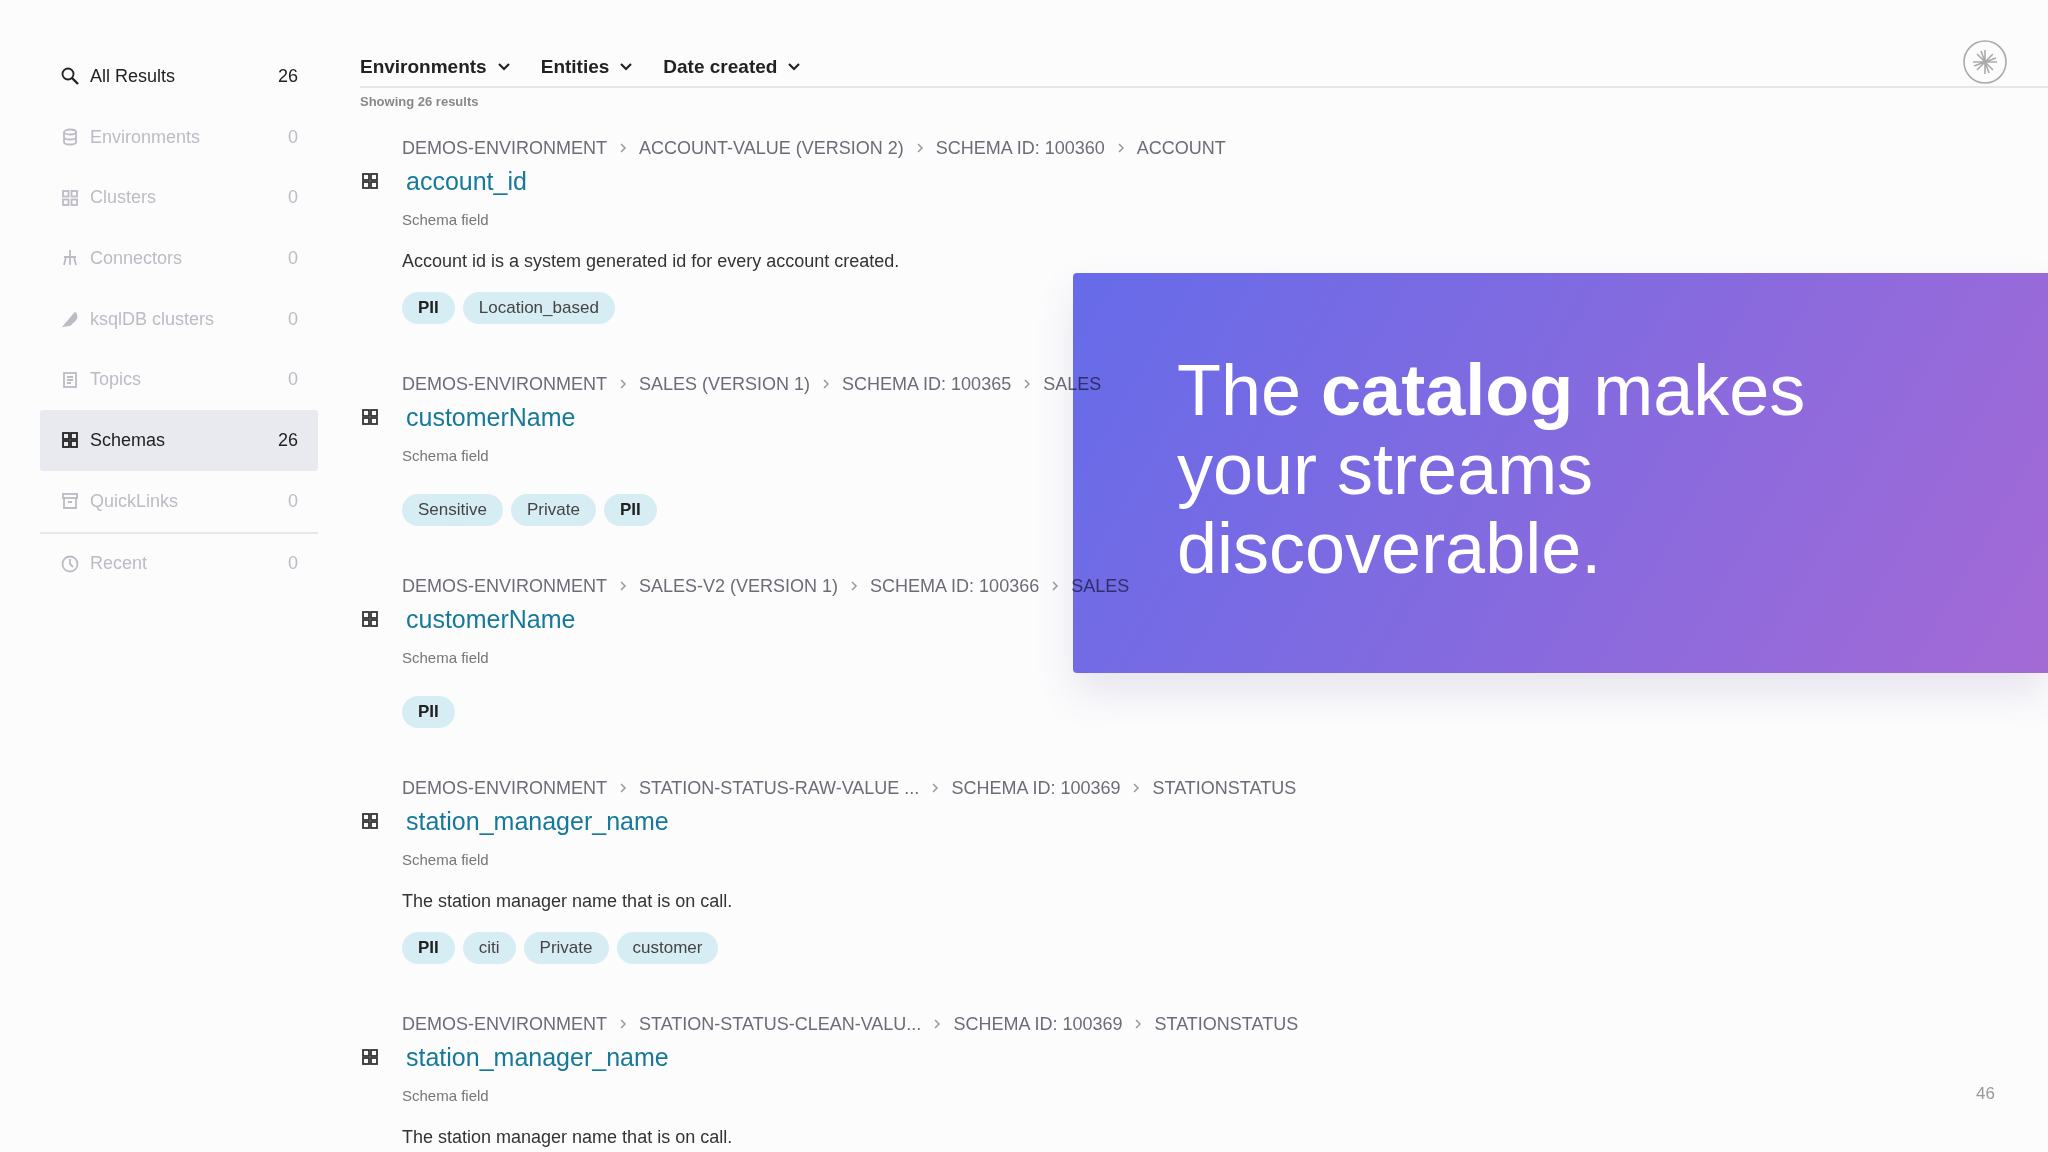 The image size is (2048, 1152). What do you see at coordinates (955, 586) in the screenshot?
I see `breadcrumb-item: SCHEMA ID: 100366` at bounding box center [955, 586].